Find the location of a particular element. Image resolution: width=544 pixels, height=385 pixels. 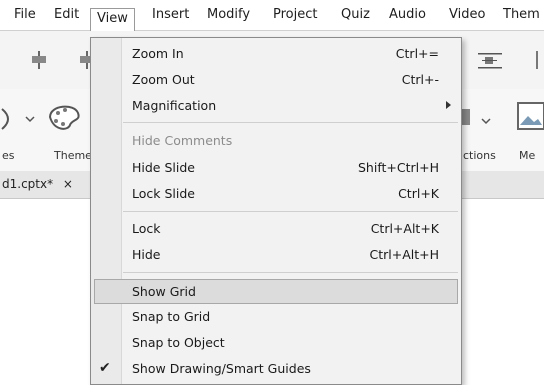

menu-modify: Modify is located at coordinates (228, 15).